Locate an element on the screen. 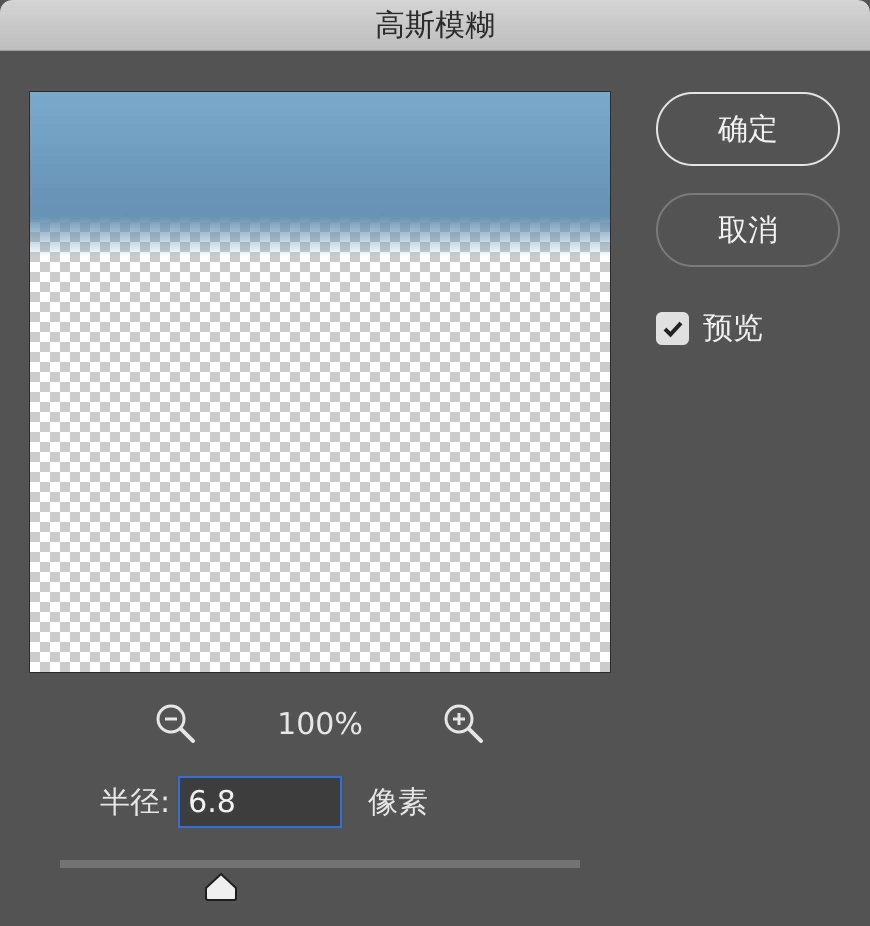 Image resolution: width=870 pixels, height=926 pixels. checkbox-label: 预览 is located at coordinates (733, 329).